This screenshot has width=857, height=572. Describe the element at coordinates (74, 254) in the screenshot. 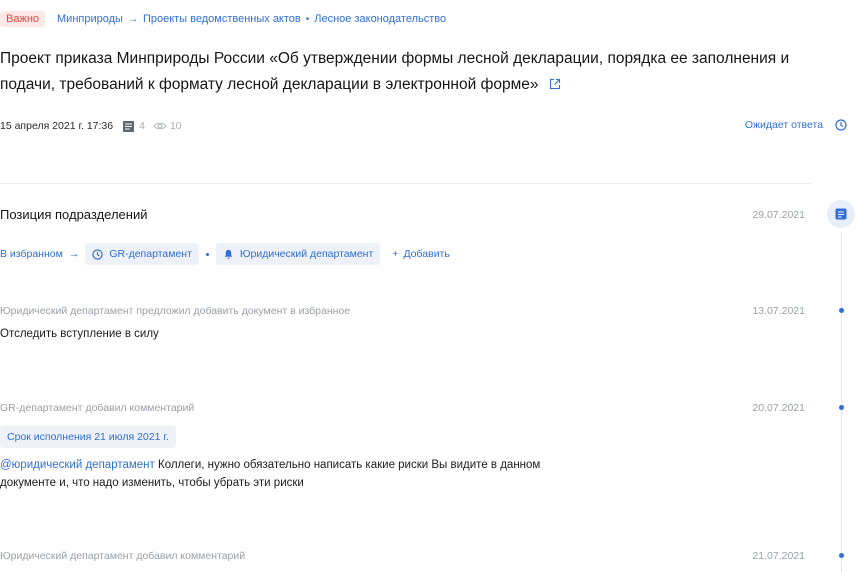

I see `favorites-arrow: →` at that location.